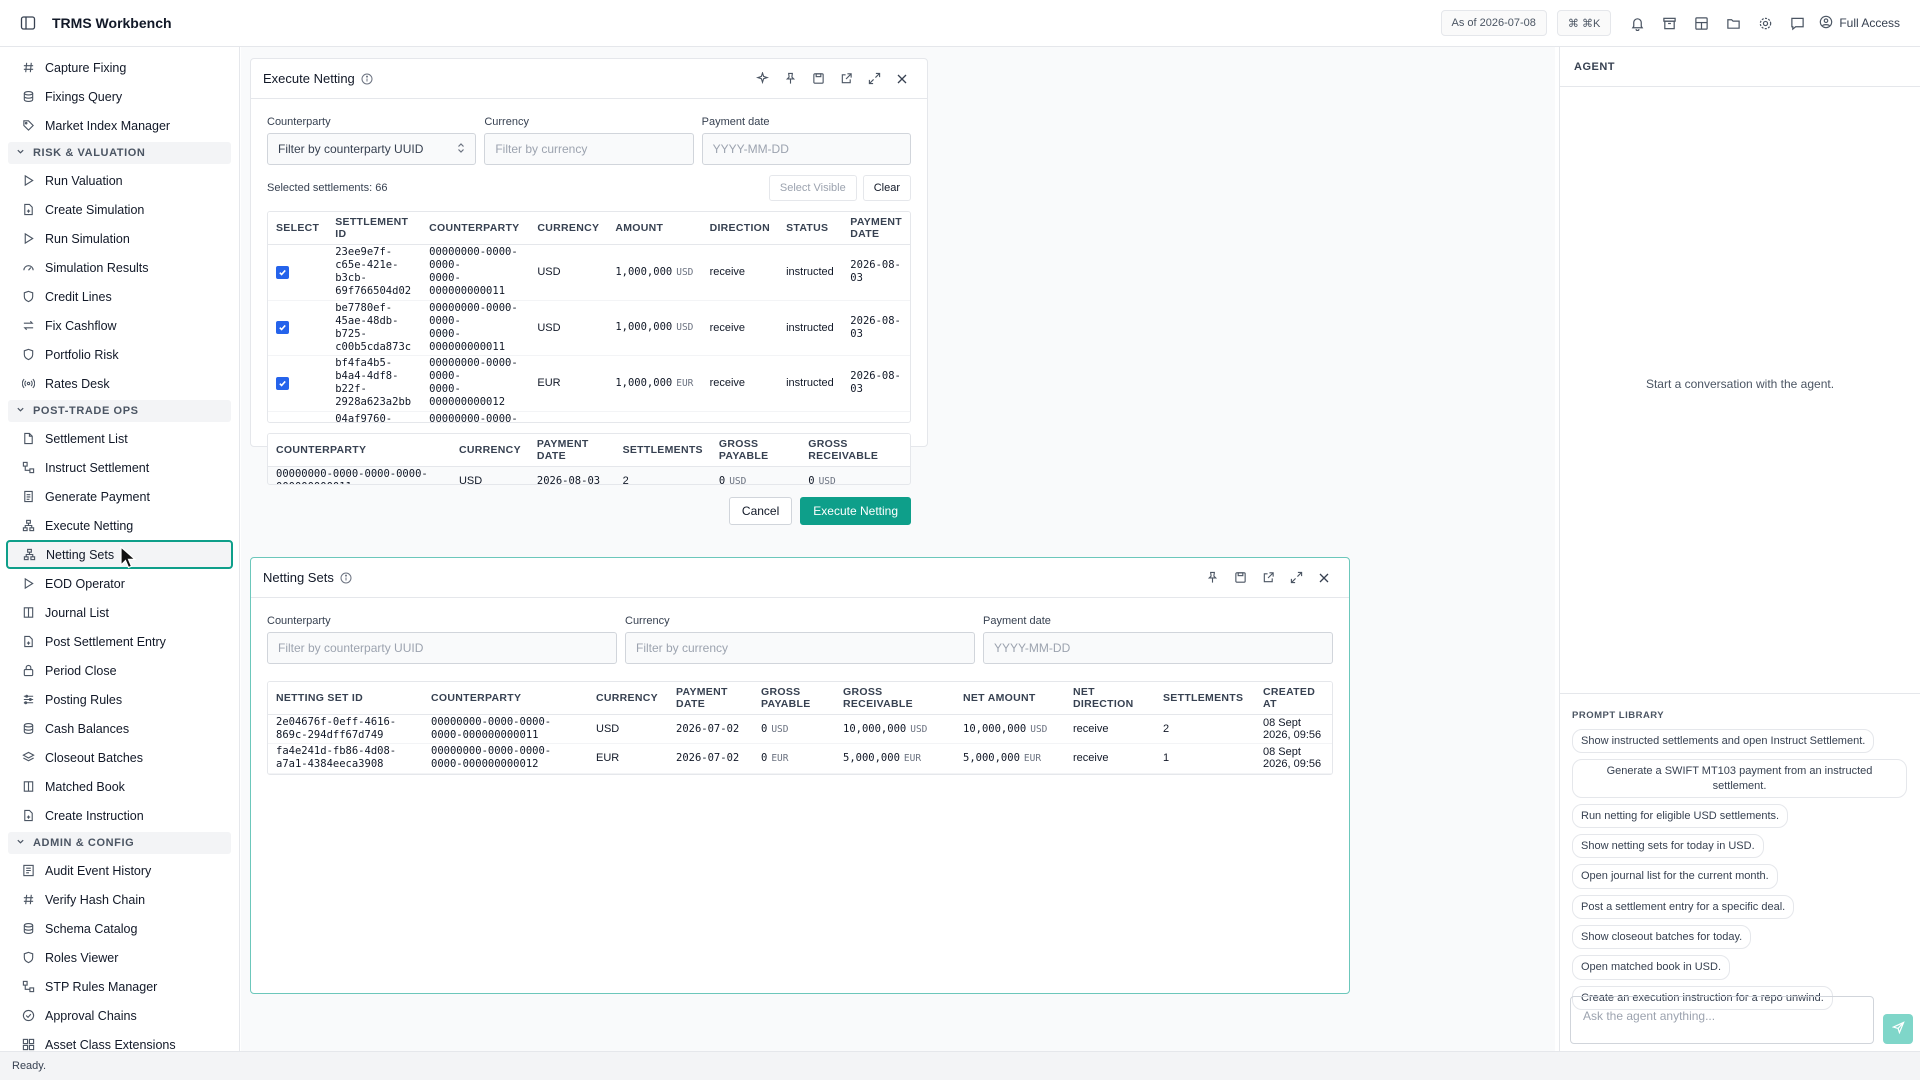  Describe the element at coordinates (874, 79) in the screenshot. I see `maximize-icon` at that location.